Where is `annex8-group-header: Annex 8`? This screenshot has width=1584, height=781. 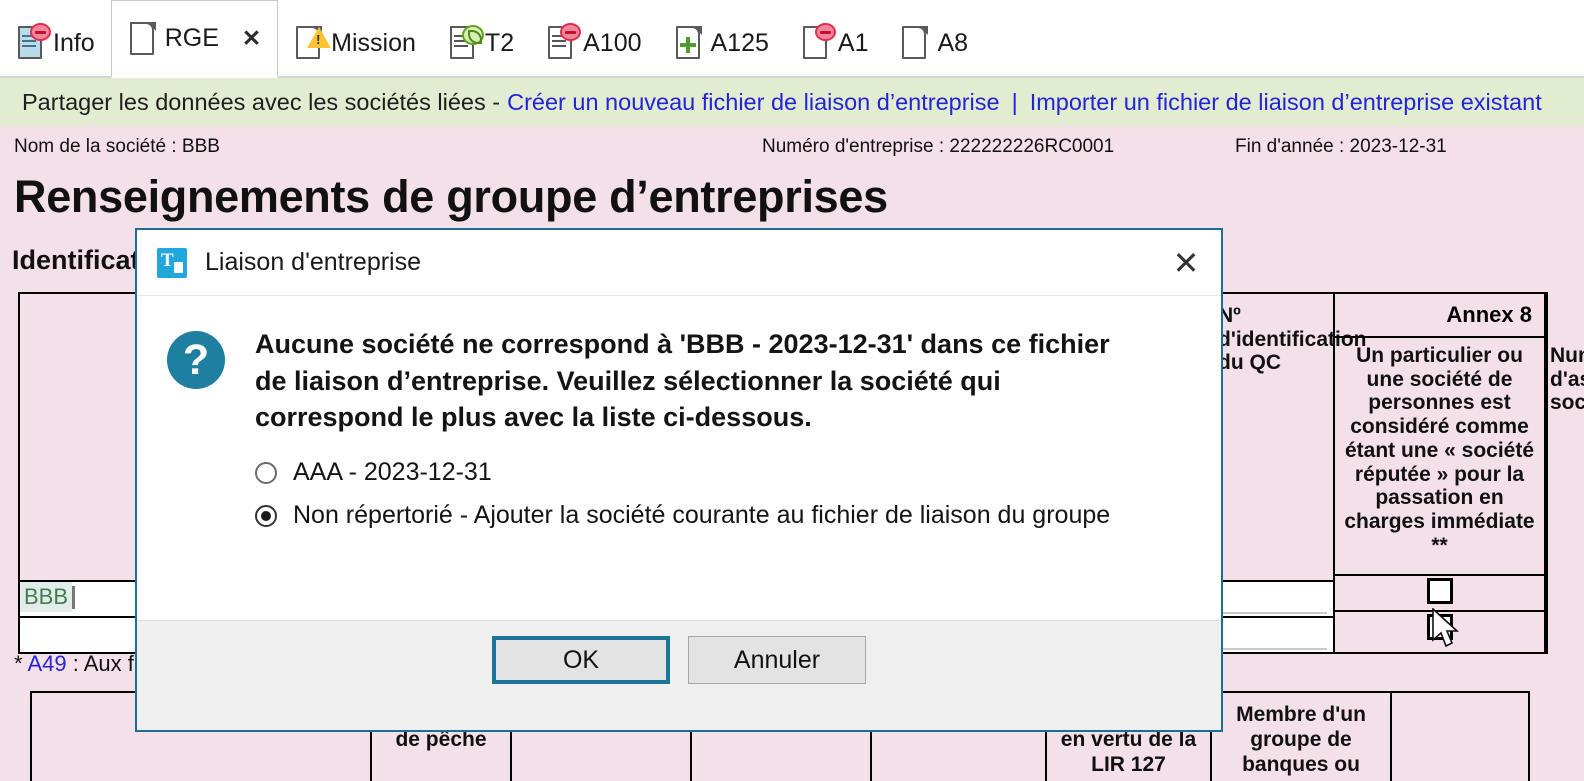 annex8-group-header: Annex 8 is located at coordinates (1439, 316).